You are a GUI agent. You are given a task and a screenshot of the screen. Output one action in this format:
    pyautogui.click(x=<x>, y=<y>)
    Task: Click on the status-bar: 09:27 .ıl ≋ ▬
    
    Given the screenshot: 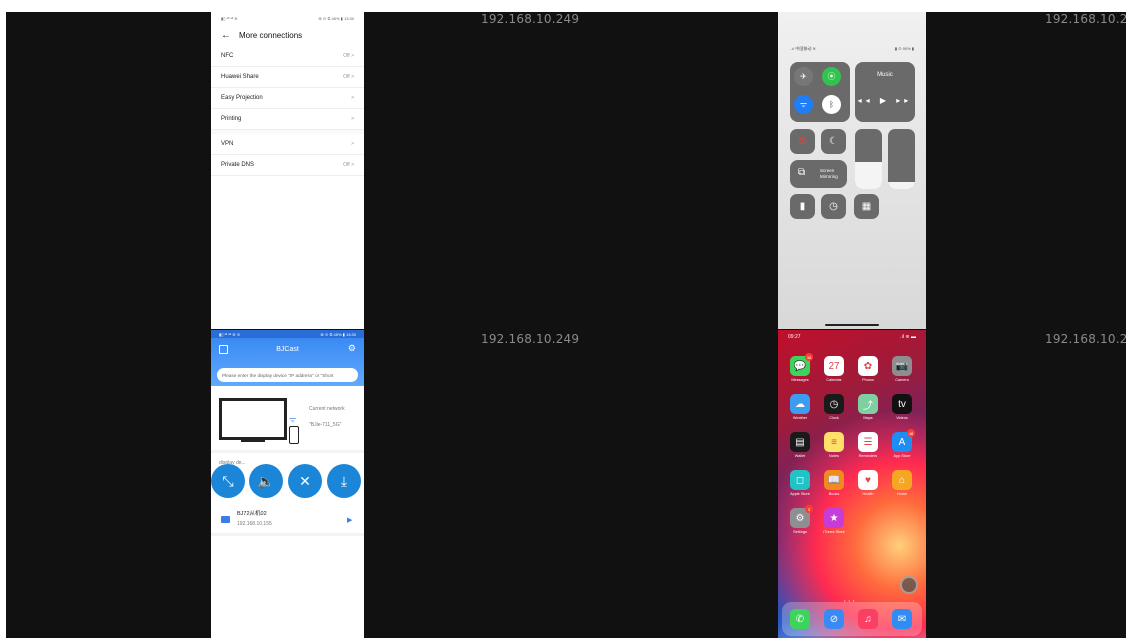 What is the action you would take?
    pyautogui.click(x=852, y=337)
    